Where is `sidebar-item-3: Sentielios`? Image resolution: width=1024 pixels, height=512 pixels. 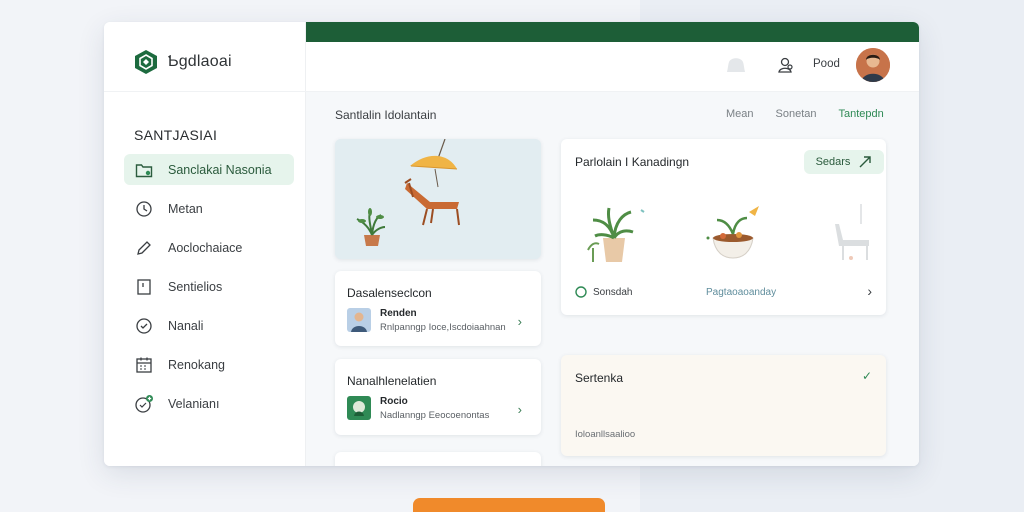 sidebar-item-3: Sentielios is located at coordinates (209, 286).